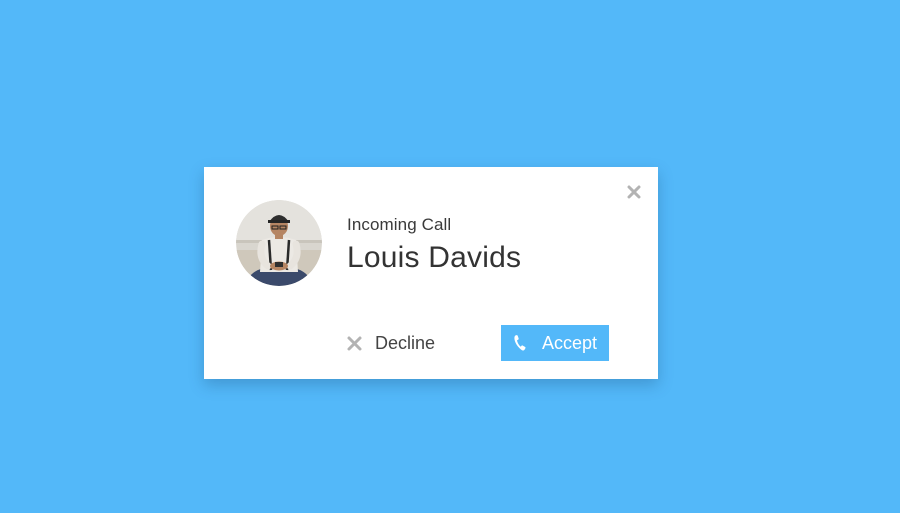 This screenshot has width=900, height=513. I want to click on caller-info: Incoming Call Louis Davids, so click(434, 245).